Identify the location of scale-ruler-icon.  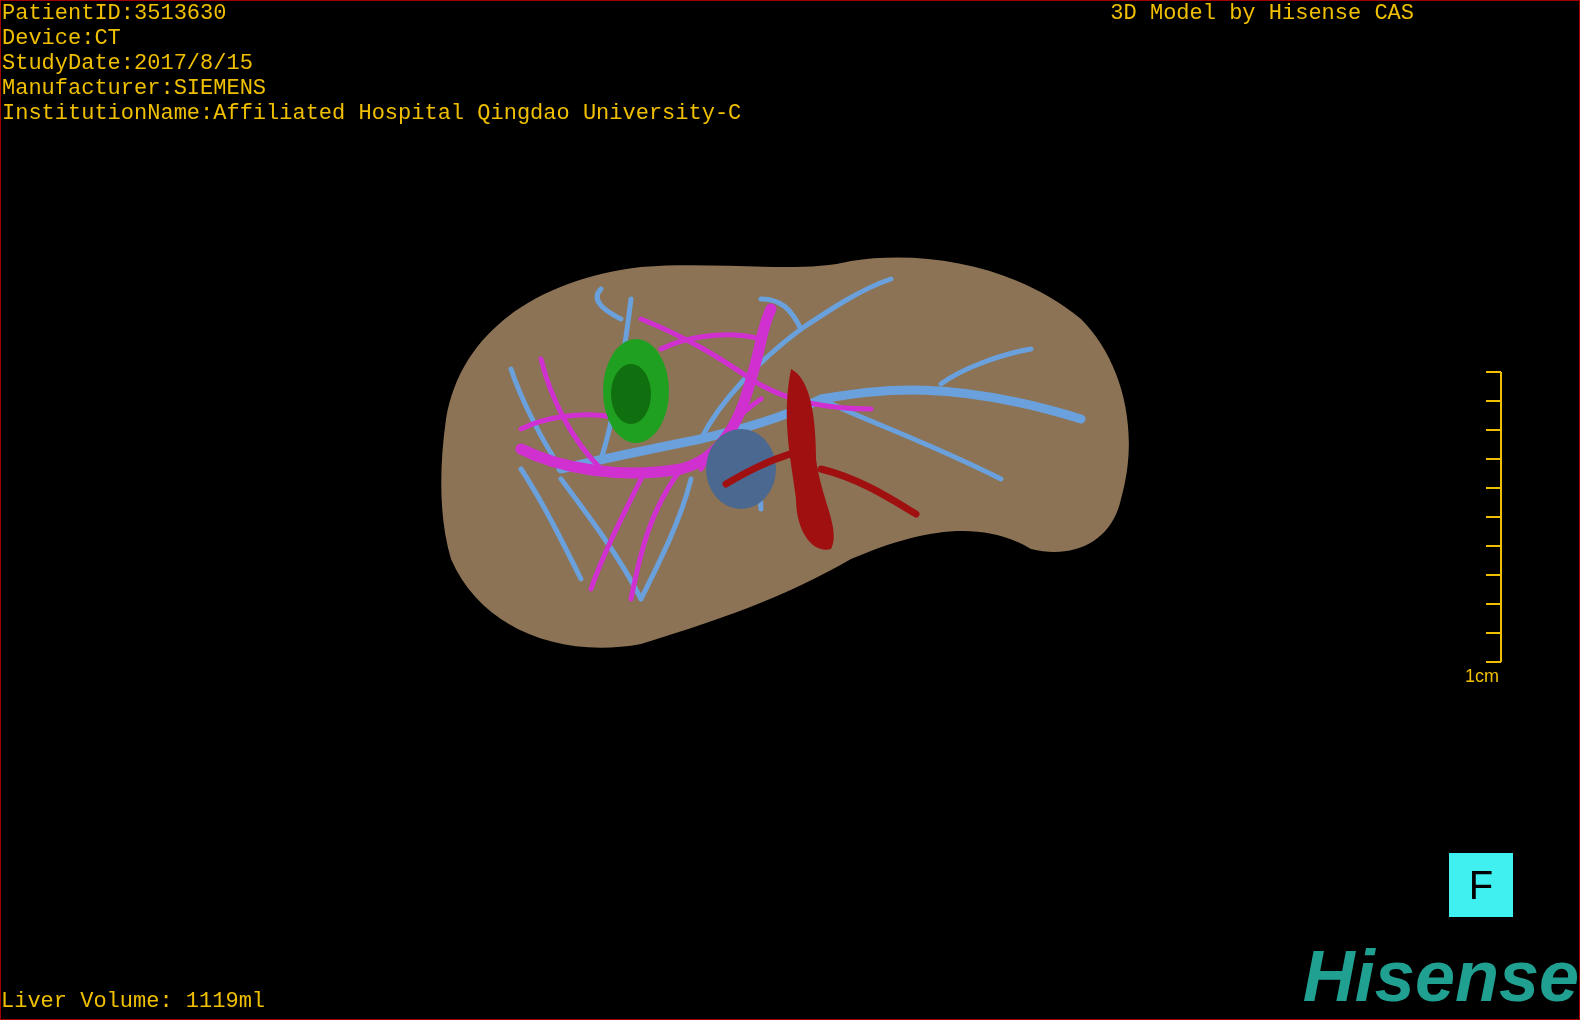
(1494, 517).